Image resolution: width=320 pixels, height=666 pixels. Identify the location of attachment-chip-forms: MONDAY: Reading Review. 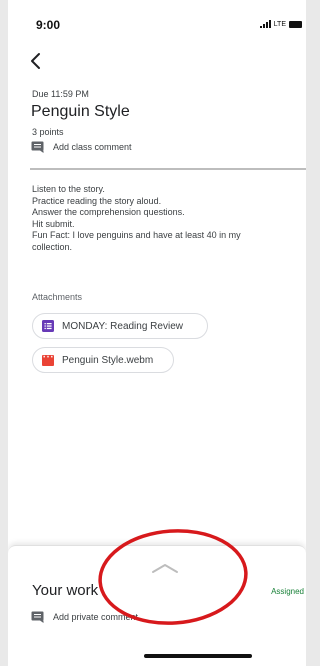
(120, 326).